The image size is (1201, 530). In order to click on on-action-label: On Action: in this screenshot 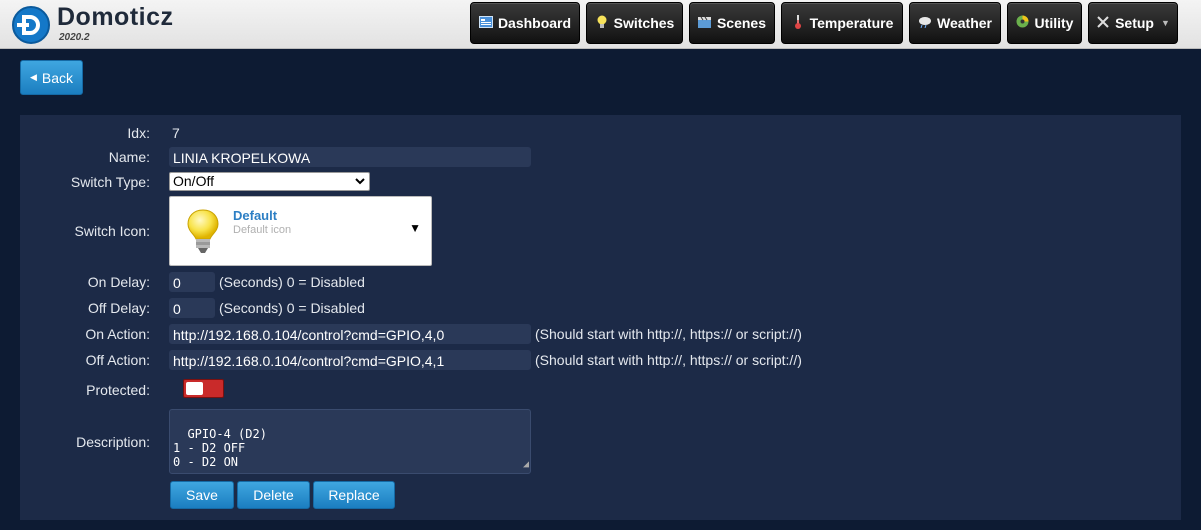, I will do `click(117, 334)`.